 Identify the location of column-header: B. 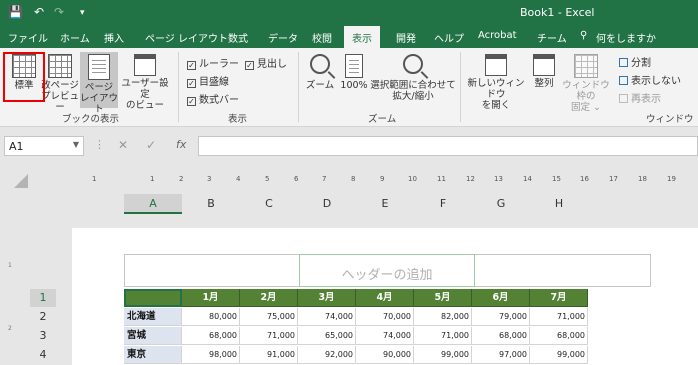
(211, 204).